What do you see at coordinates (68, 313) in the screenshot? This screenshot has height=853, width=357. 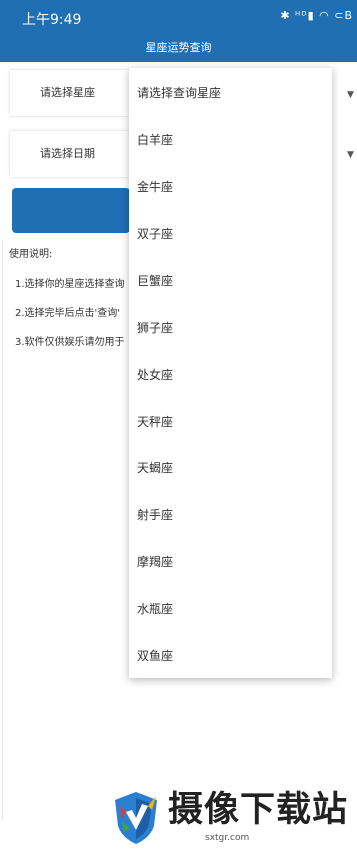 I see `usage-item-2: 2.选择完毕后点击'查询'` at bounding box center [68, 313].